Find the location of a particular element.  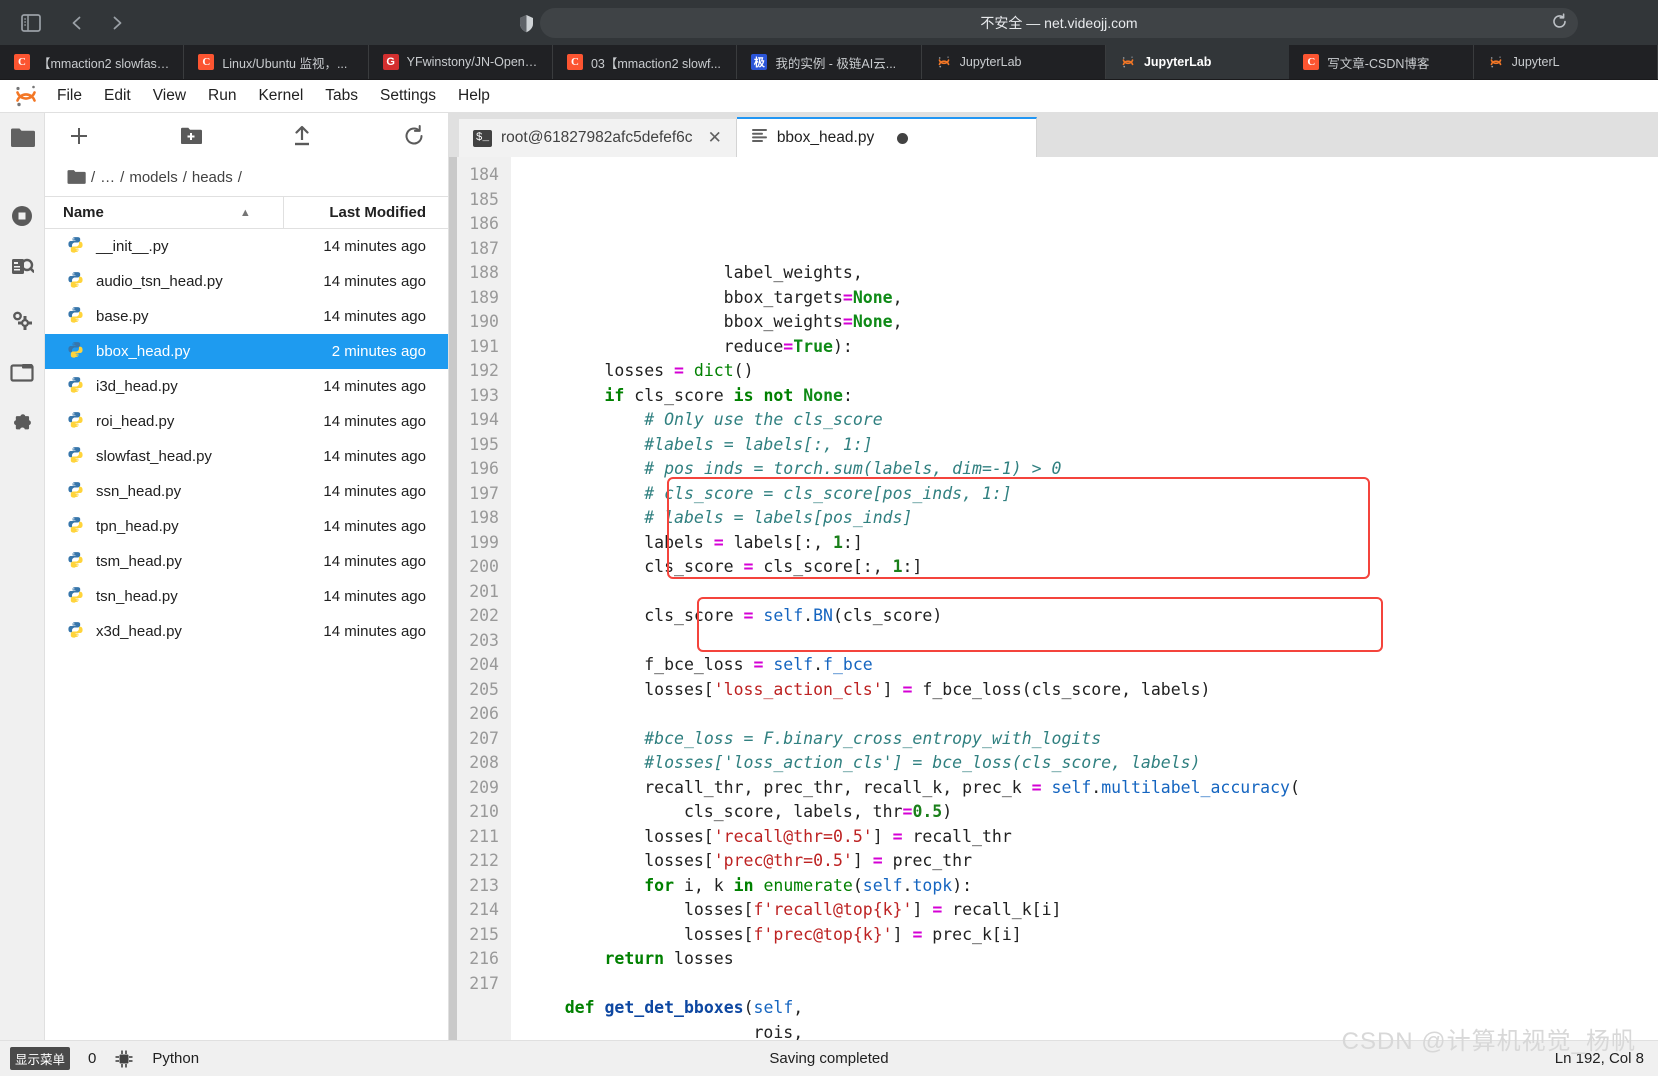

code-line: bbox_weights=None, is located at coordinates (1091, 322).